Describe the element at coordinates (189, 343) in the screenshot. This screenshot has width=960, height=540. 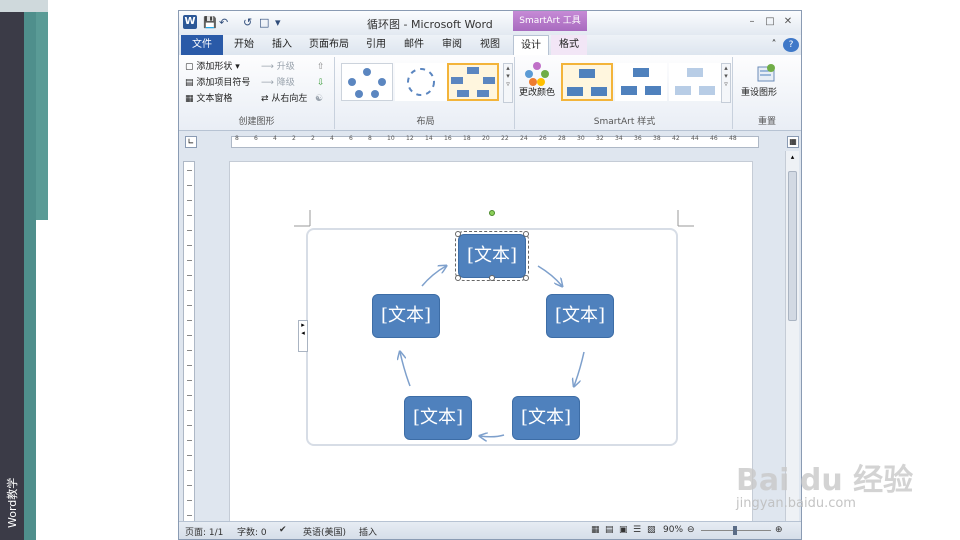
I see `vertical-ruler` at that location.